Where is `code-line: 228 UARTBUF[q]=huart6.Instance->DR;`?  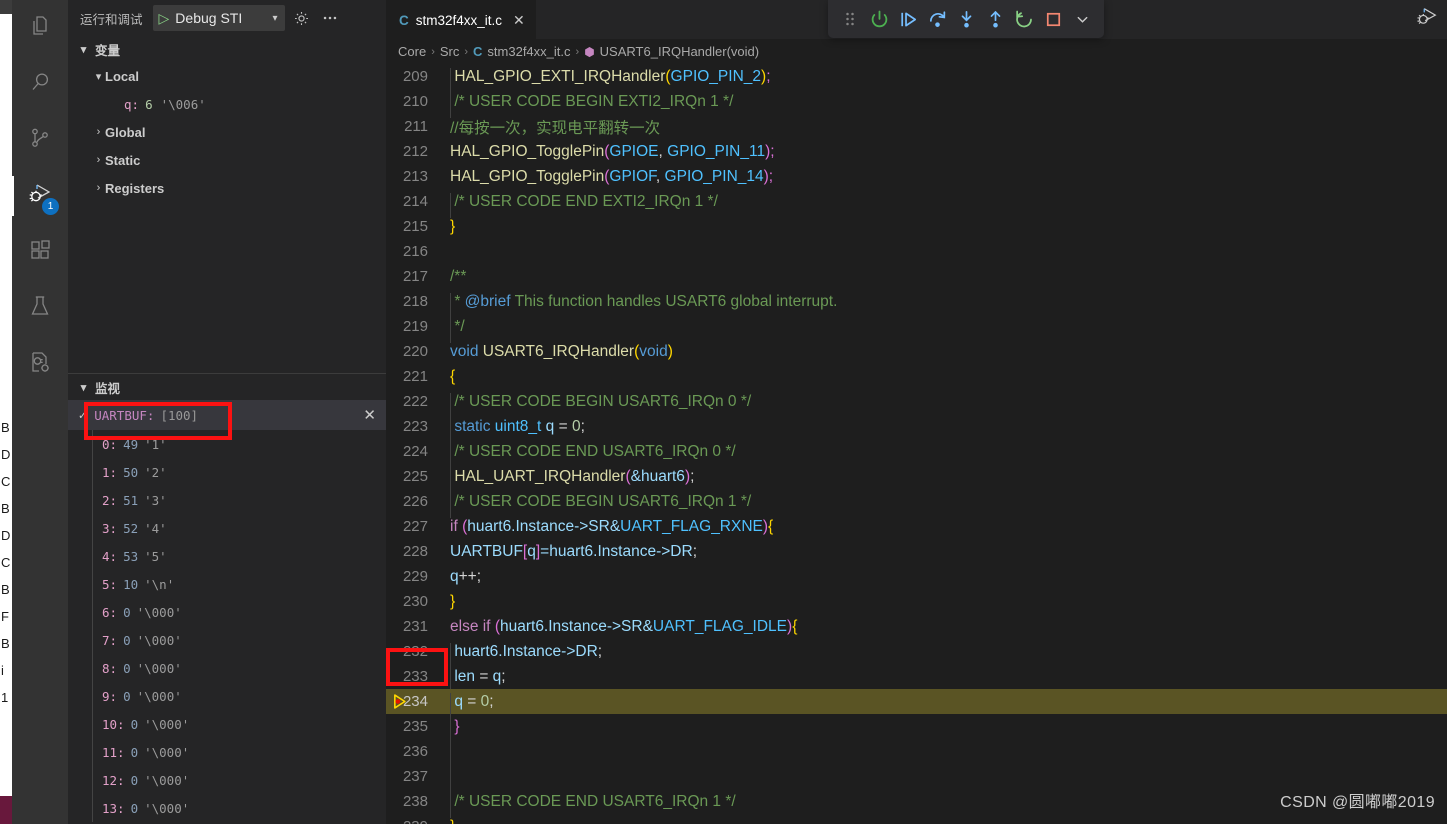
code-line: 228 UARTBUF[q]=huart6.Instance->DR; is located at coordinates (916, 551).